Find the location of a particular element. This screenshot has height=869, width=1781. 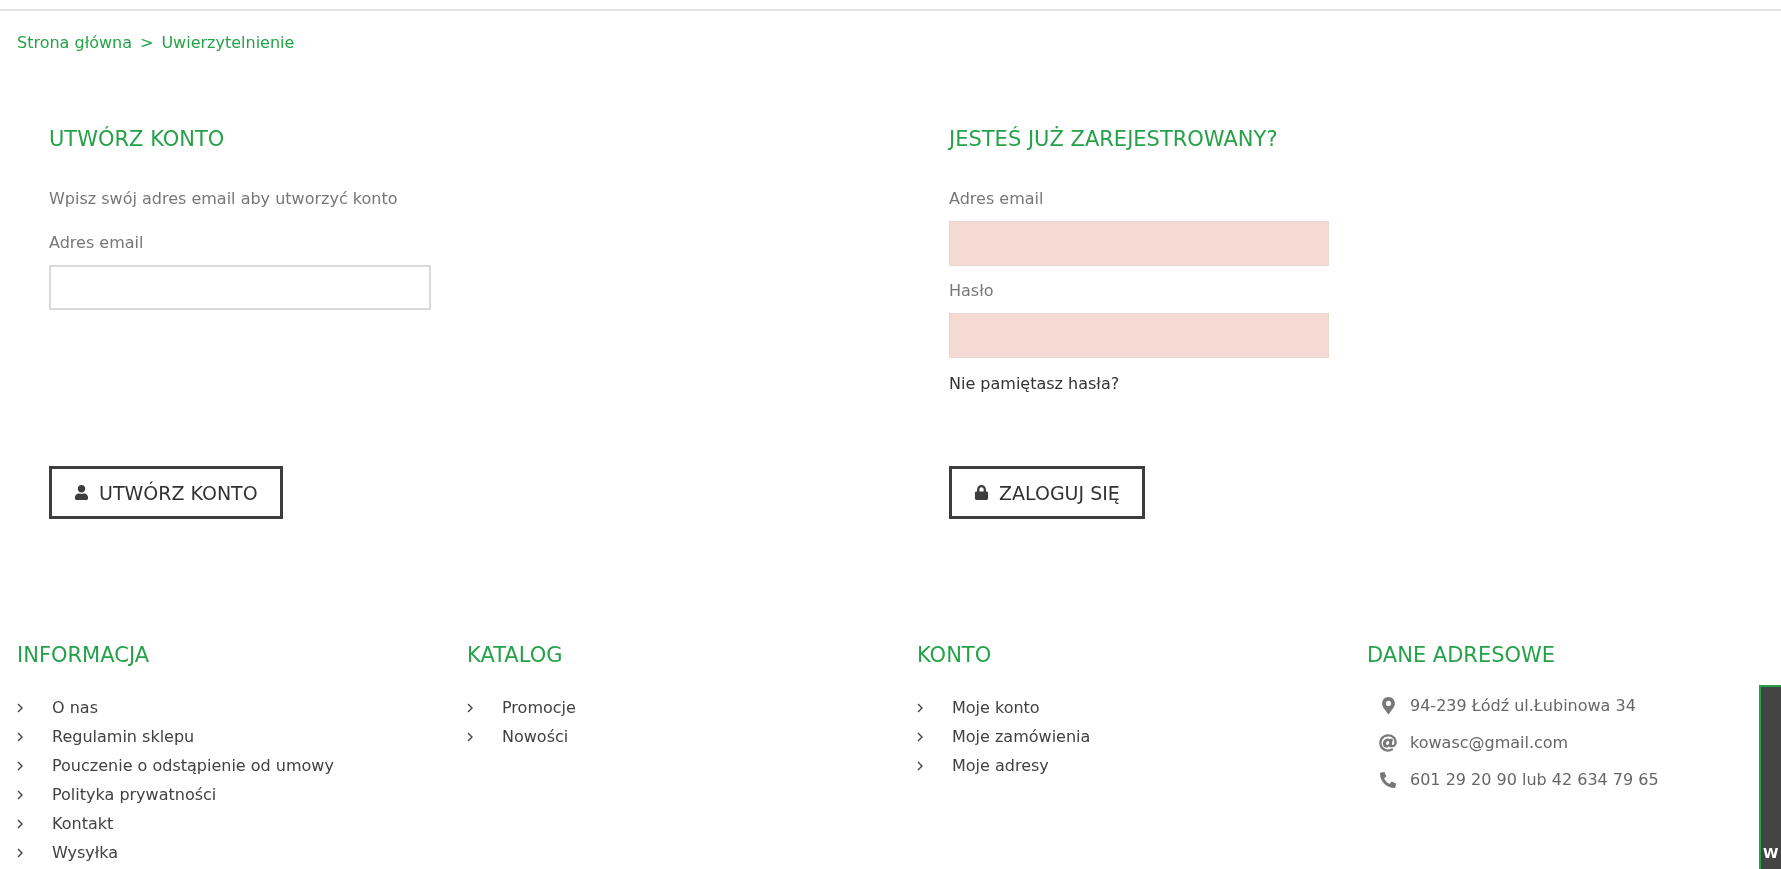

contact-text: 94-239 Łódź ul.Łubinowa 34 is located at coordinates (1523, 705).